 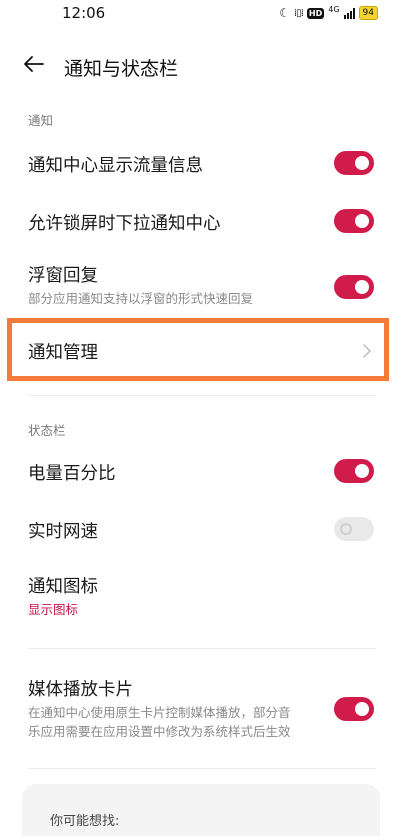 What do you see at coordinates (47, 430) in the screenshot?
I see `section-header-status-bar: 状态栏` at bounding box center [47, 430].